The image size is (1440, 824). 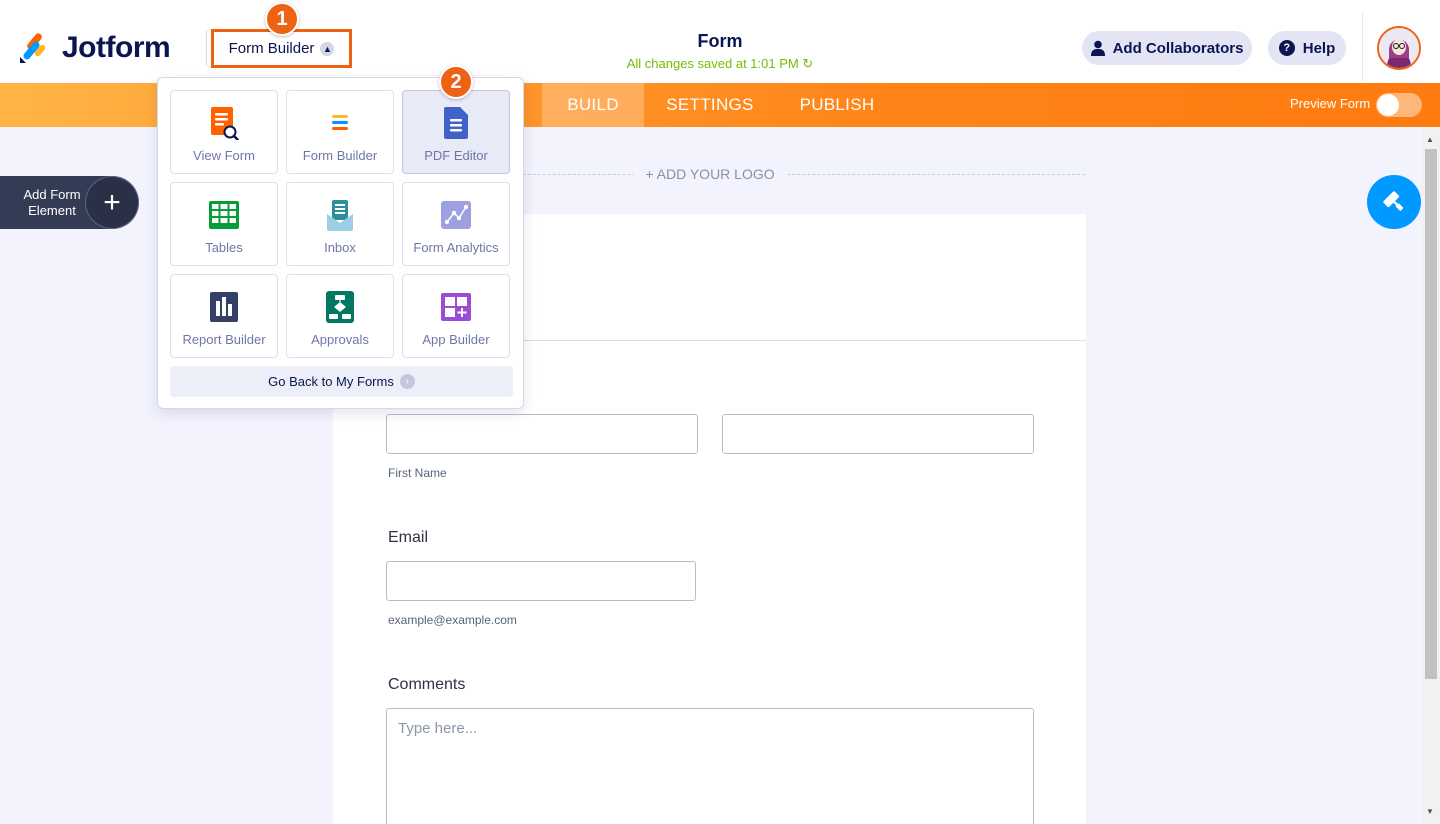 I want to click on help-button: ? Help, so click(x=1307, y=48).